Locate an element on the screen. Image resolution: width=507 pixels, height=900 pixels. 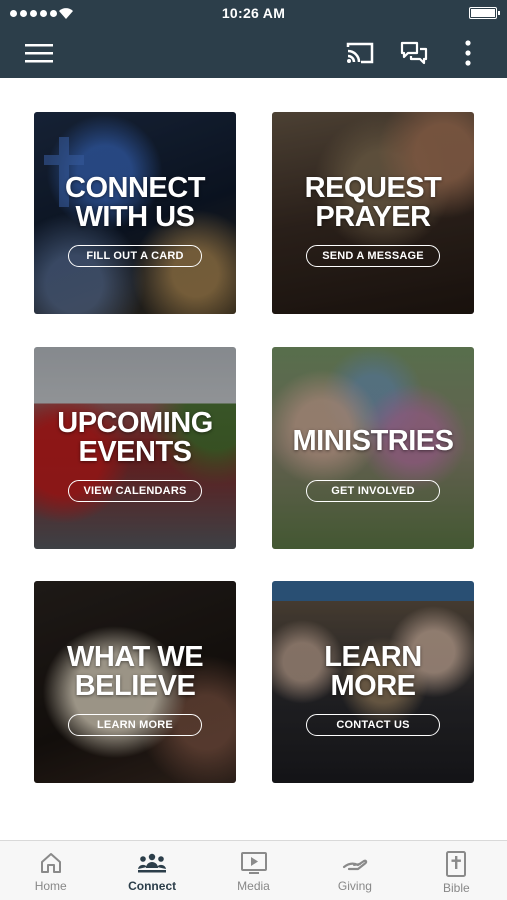
tile-ministries: MINISTRIES GET INVOLVED is located at coordinates (373, 448).